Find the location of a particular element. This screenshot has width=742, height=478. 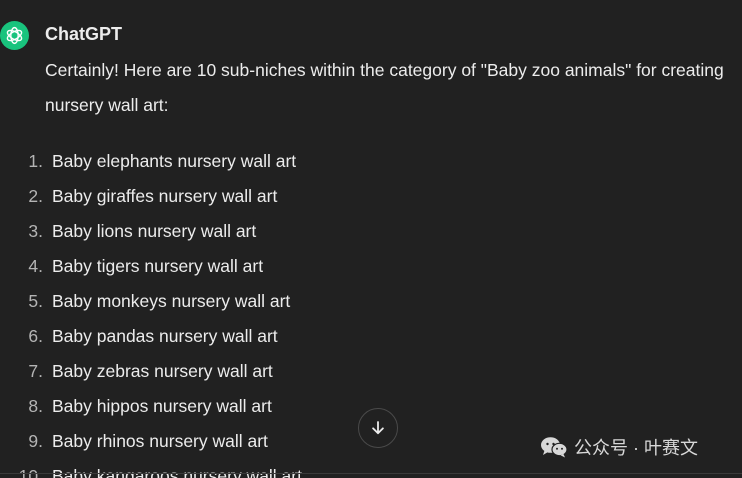

list-item-number: 7. is located at coordinates (35, 371).